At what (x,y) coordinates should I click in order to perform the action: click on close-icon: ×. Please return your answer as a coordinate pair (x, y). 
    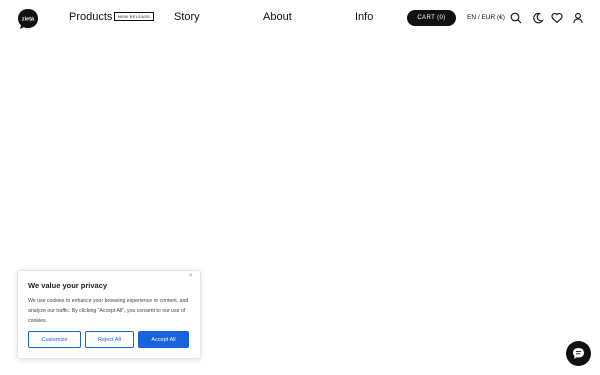
    Looking at the image, I should click on (191, 276).